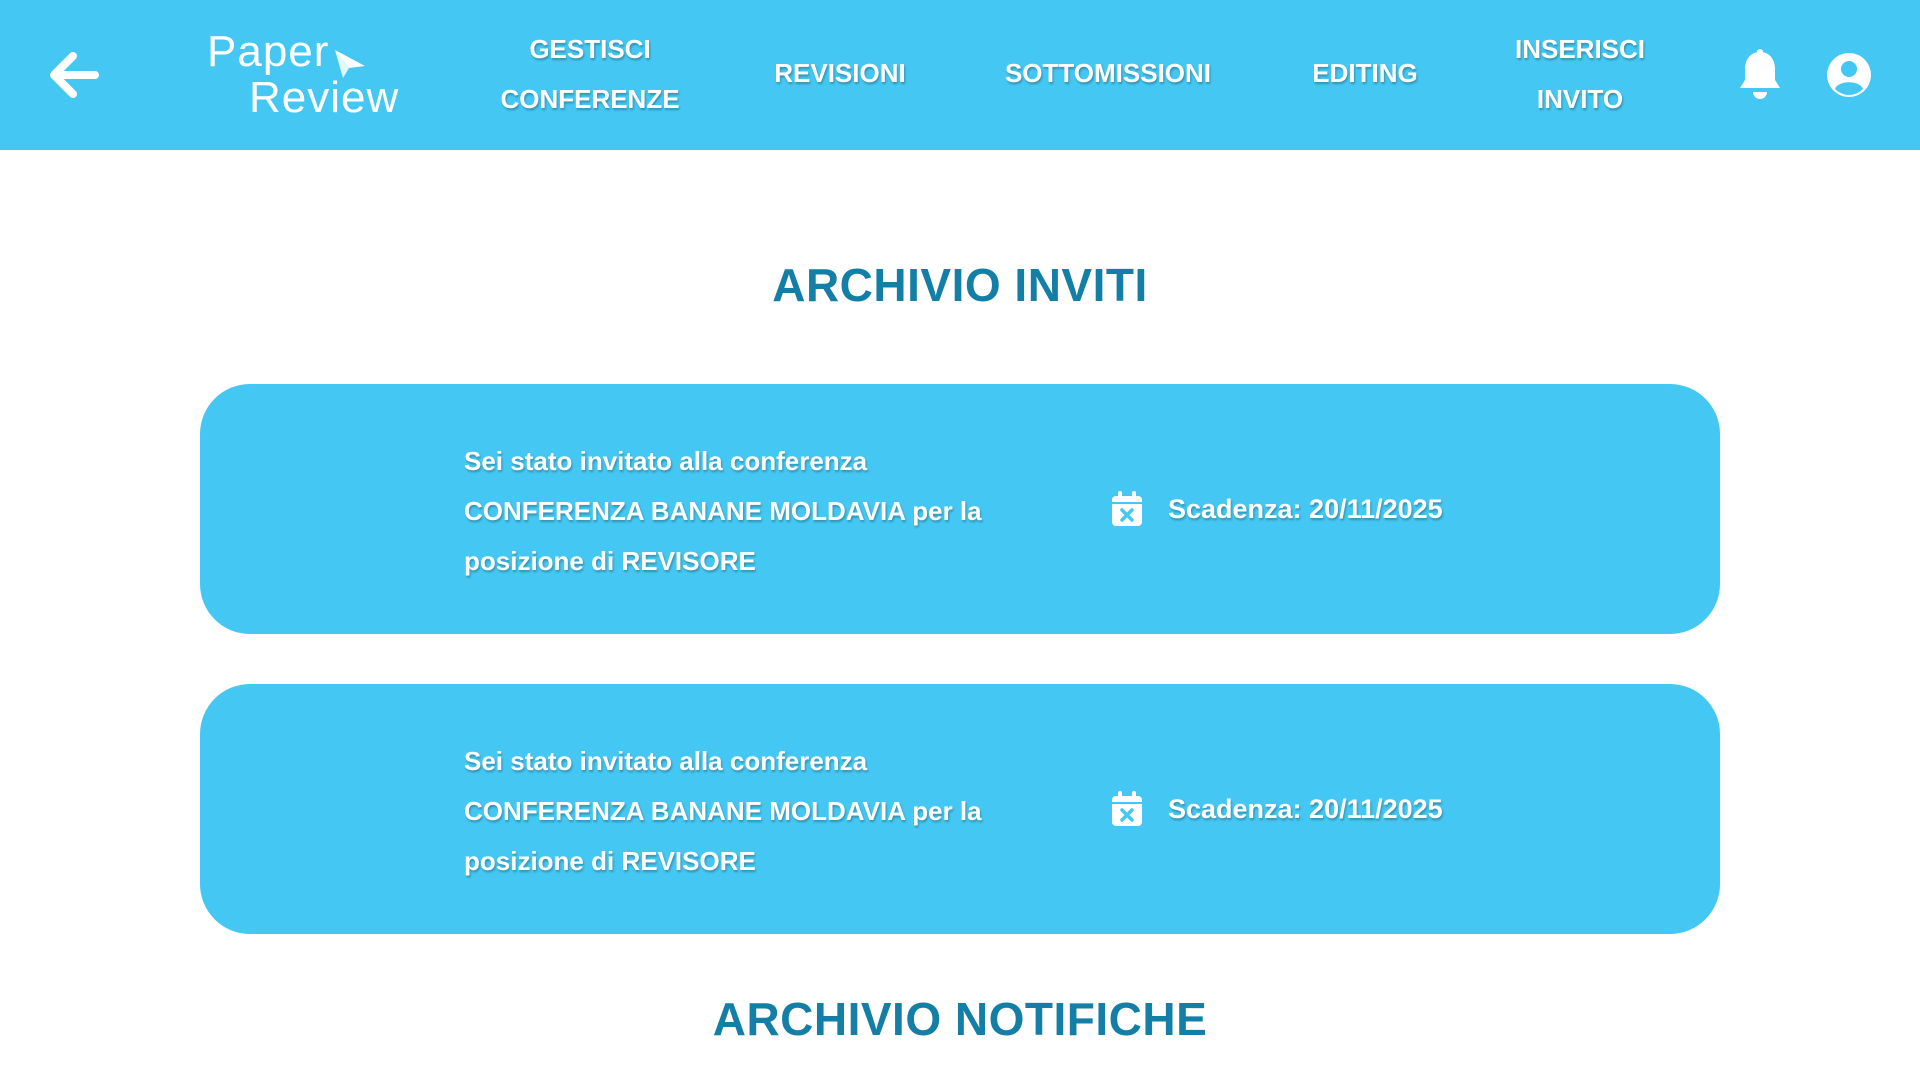  I want to click on profile-button, so click(1849, 75).